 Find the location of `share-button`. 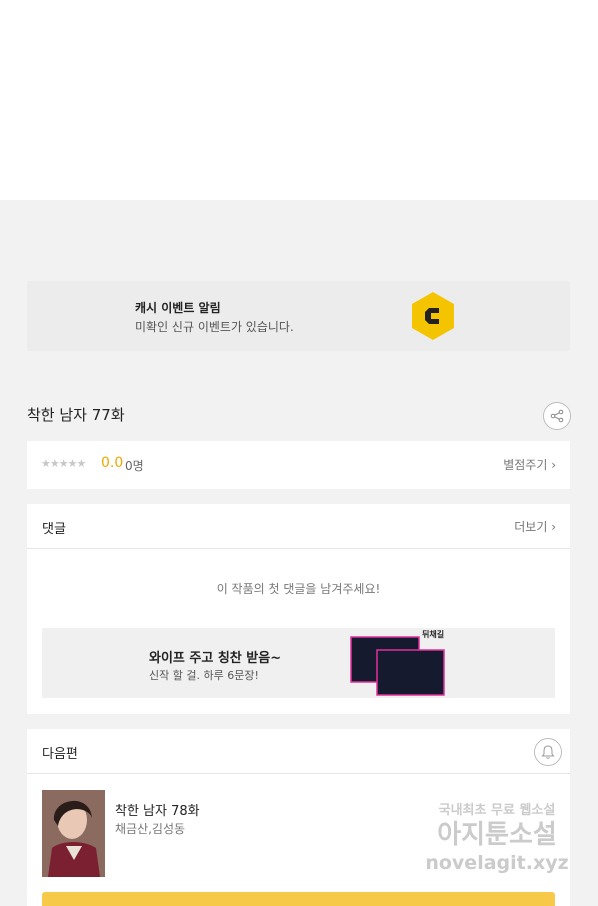

share-button is located at coordinates (557, 416).